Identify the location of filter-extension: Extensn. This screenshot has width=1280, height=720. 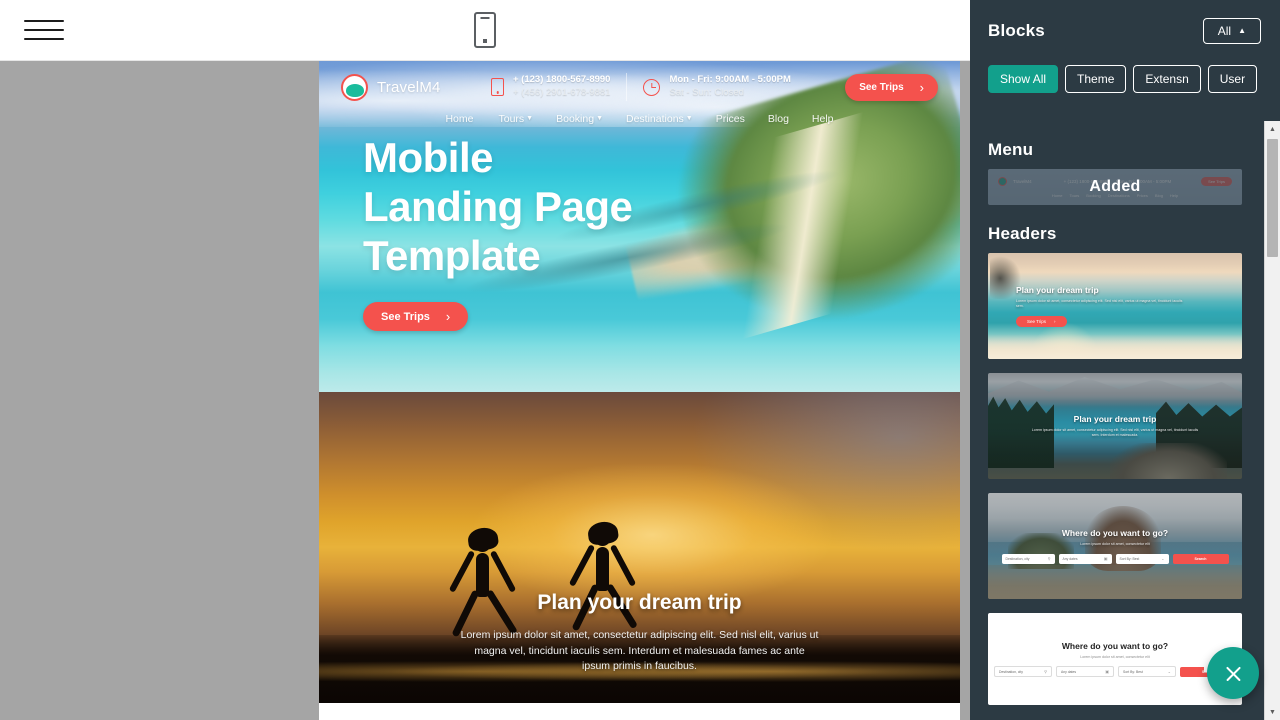
(1167, 79).